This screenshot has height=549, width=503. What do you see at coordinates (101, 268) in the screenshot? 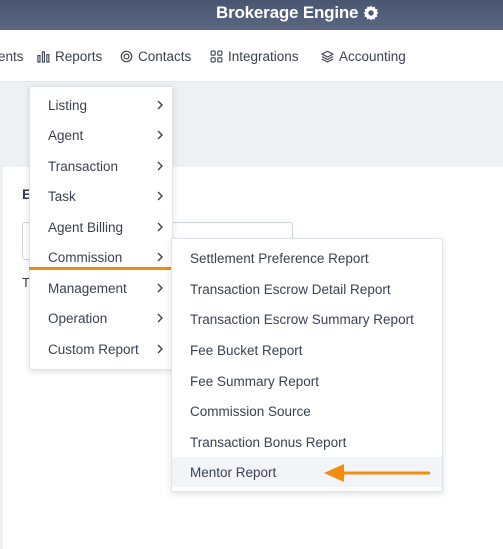
I see `commission-underline-annotation` at bounding box center [101, 268].